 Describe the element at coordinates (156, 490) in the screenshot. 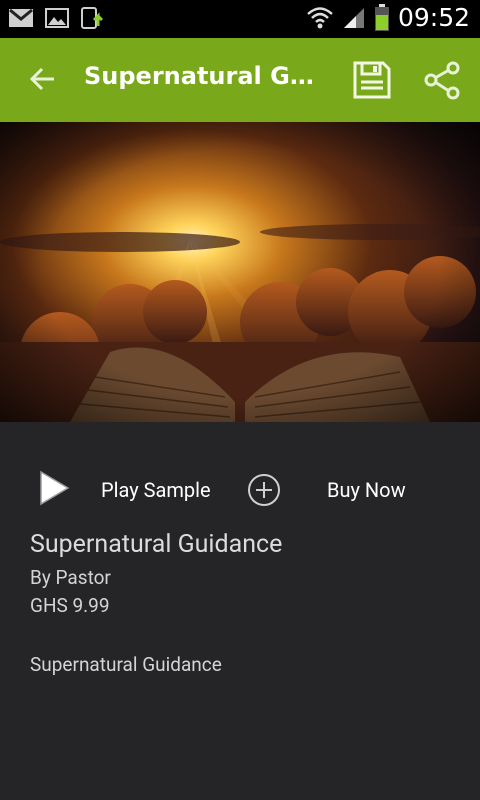

I see `play-sample-button: Play Sample` at that location.